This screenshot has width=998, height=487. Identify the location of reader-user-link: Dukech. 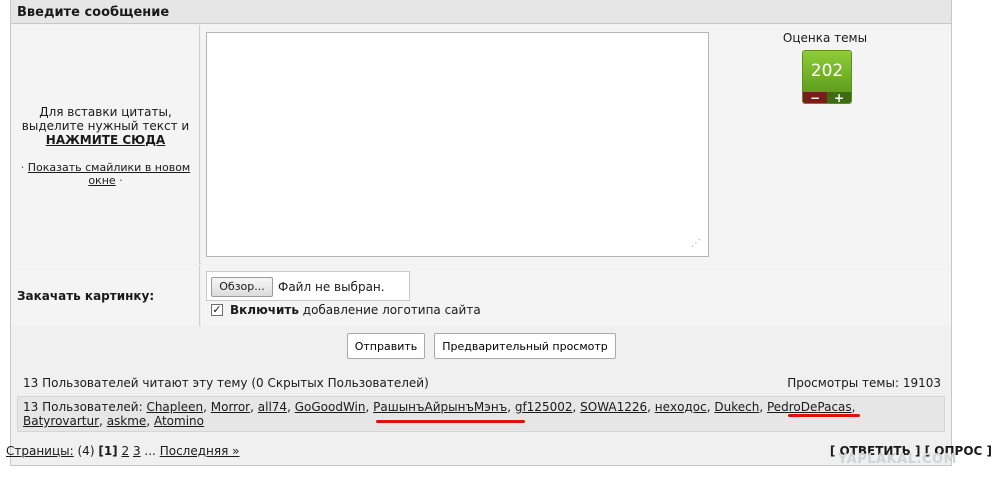
(736, 407).